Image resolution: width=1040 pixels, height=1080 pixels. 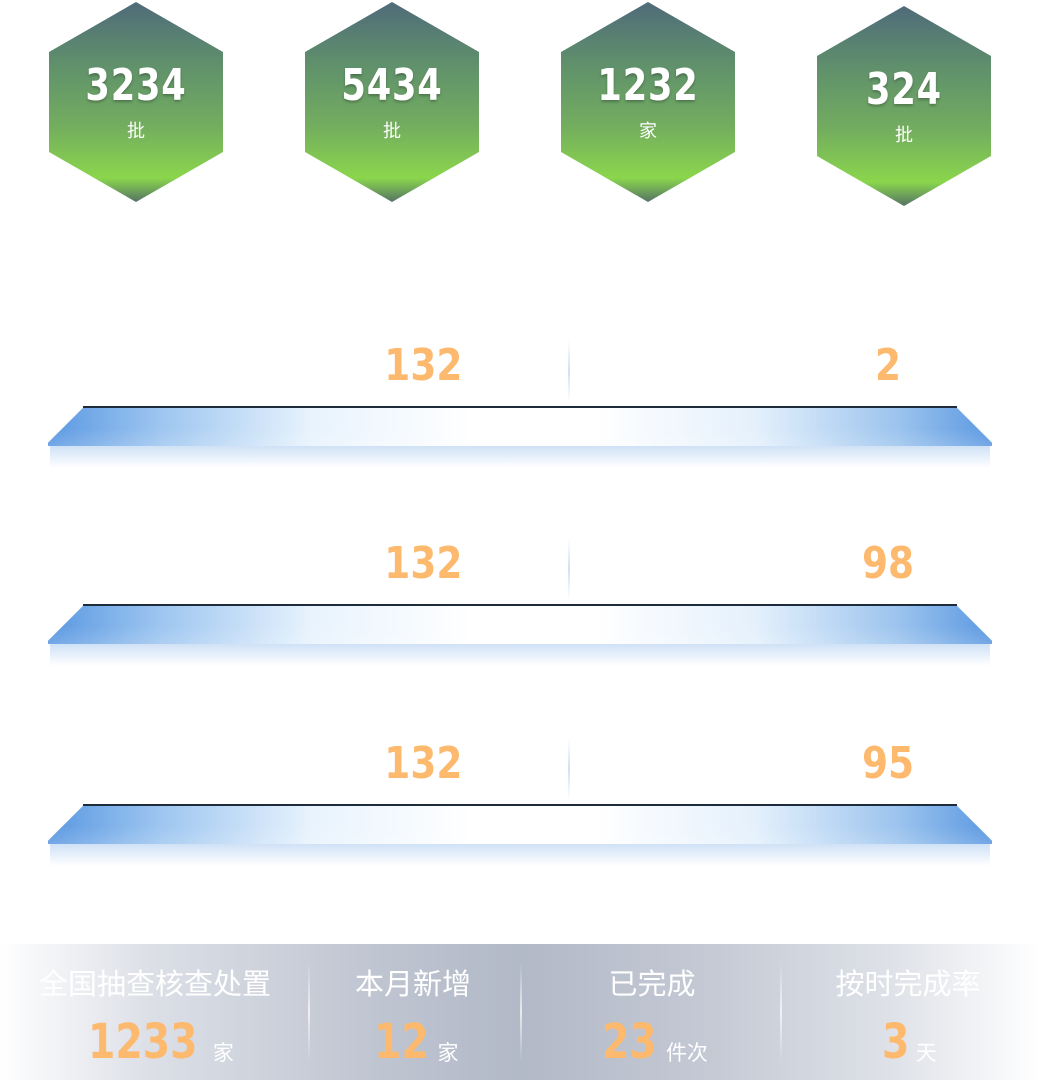 What do you see at coordinates (392, 85) in the screenshot?
I see `kpi-value: 5434` at bounding box center [392, 85].